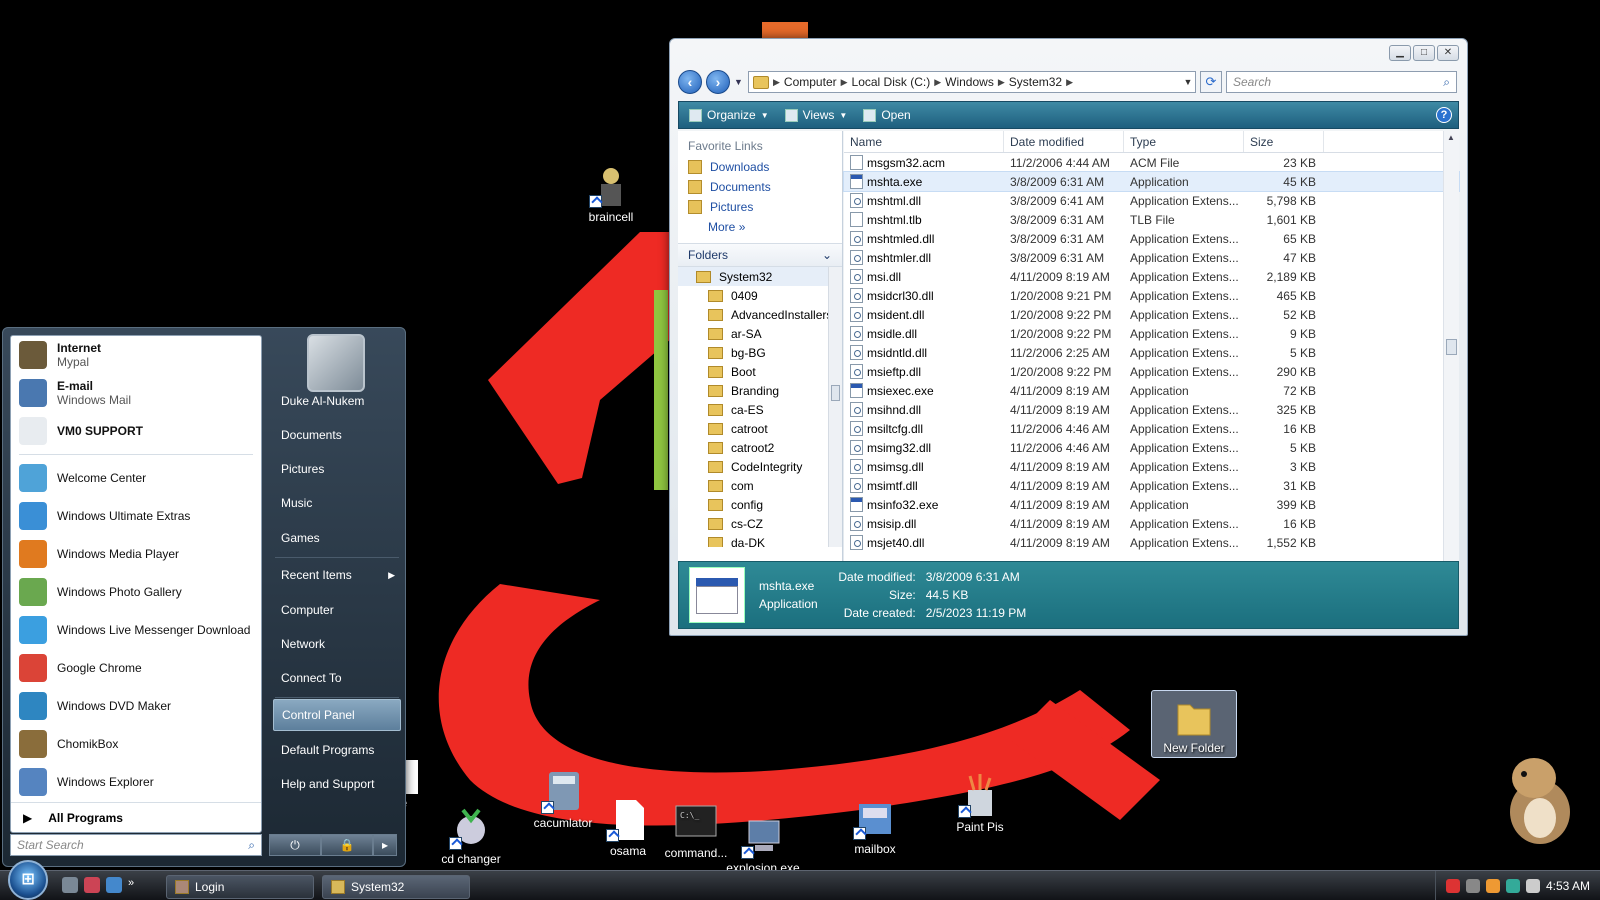  Describe the element at coordinates (336, 363) in the screenshot. I see `user-picture-avatar` at that location.